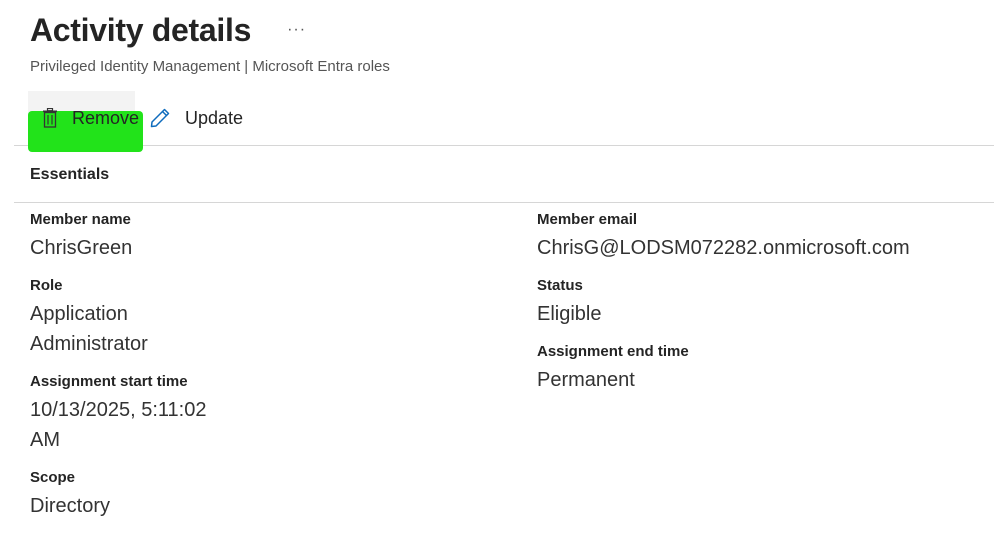  I want to click on assignment-end-time-value: Permanent, so click(586, 380).